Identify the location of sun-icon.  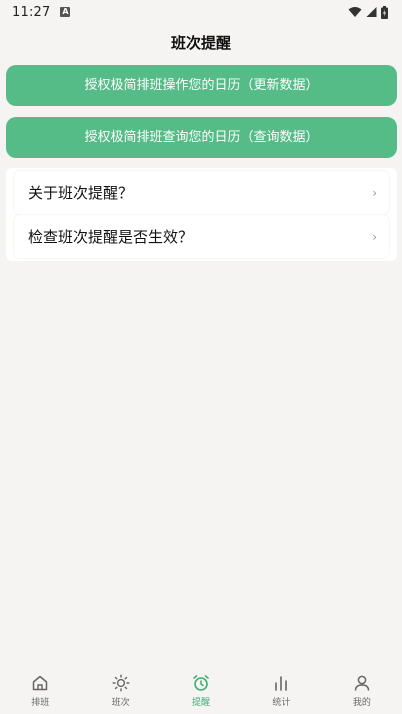
(121, 683).